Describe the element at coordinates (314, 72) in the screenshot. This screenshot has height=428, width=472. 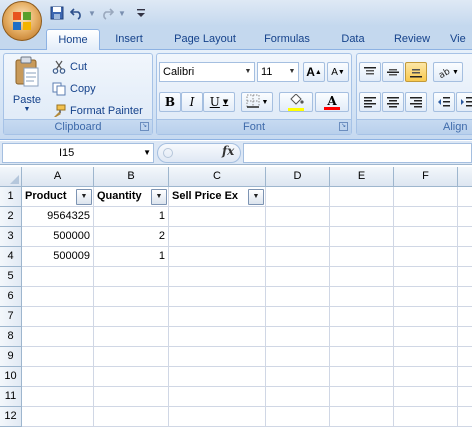
I see `grow-font-button: A ▲` at that location.